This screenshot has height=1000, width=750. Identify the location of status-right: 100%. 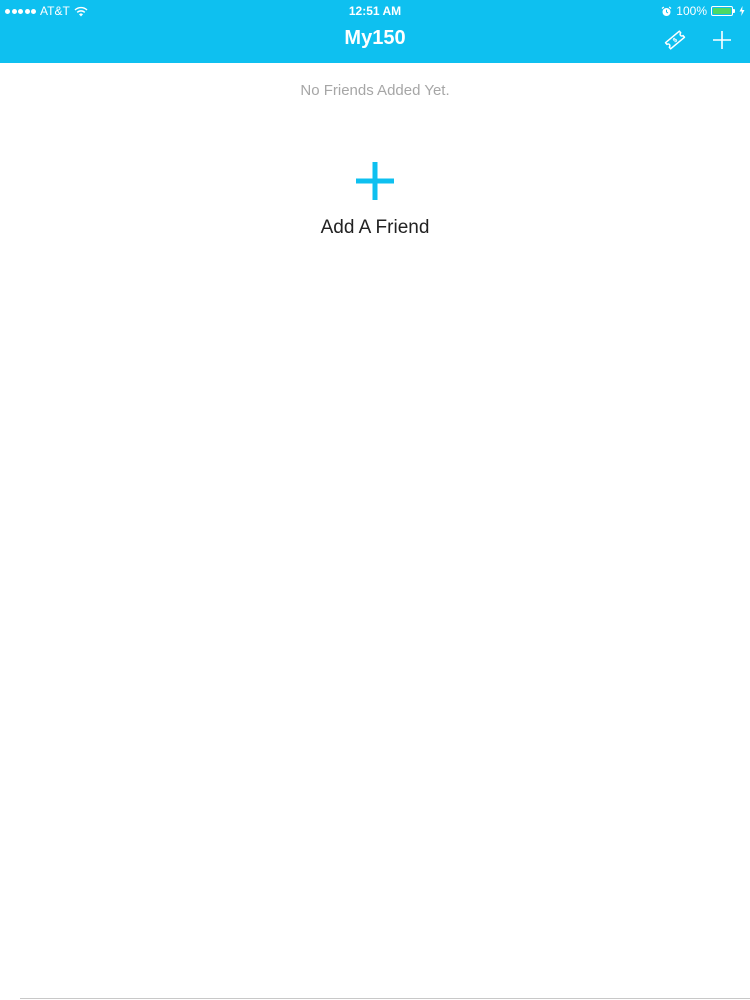
(703, 11).